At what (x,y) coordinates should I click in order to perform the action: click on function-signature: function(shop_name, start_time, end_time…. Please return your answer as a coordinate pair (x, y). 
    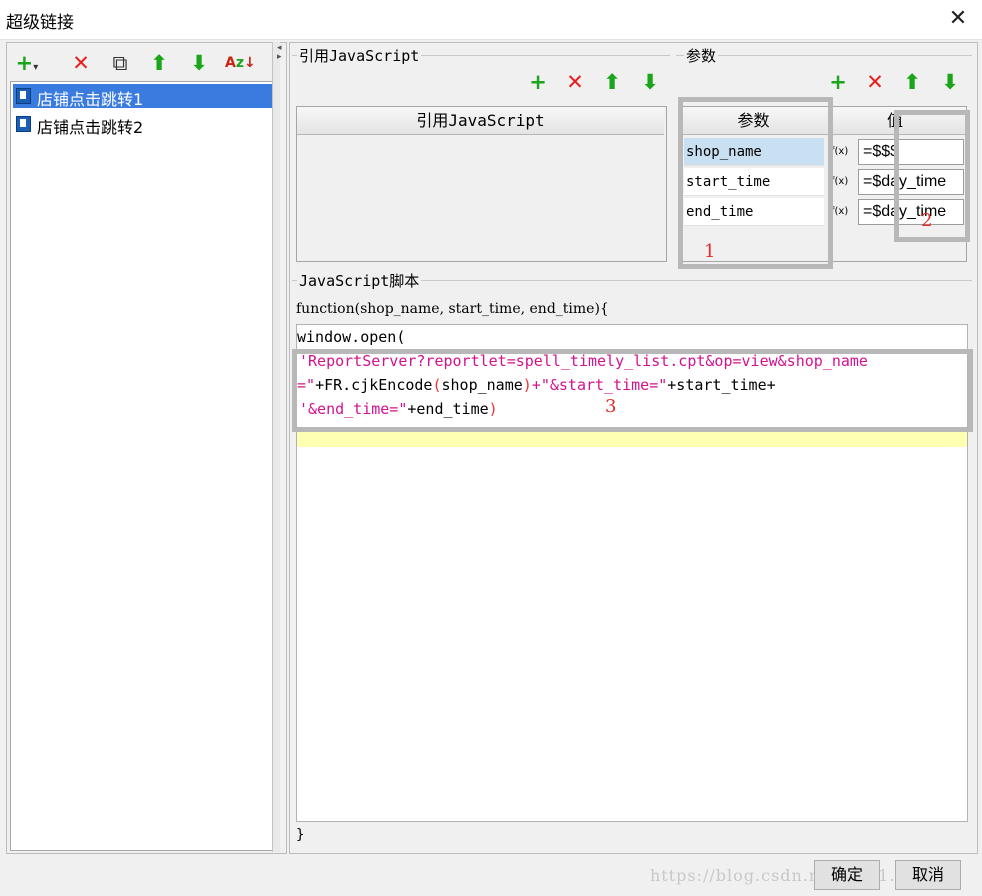
    Looking at the image, I should click on (452, 309).